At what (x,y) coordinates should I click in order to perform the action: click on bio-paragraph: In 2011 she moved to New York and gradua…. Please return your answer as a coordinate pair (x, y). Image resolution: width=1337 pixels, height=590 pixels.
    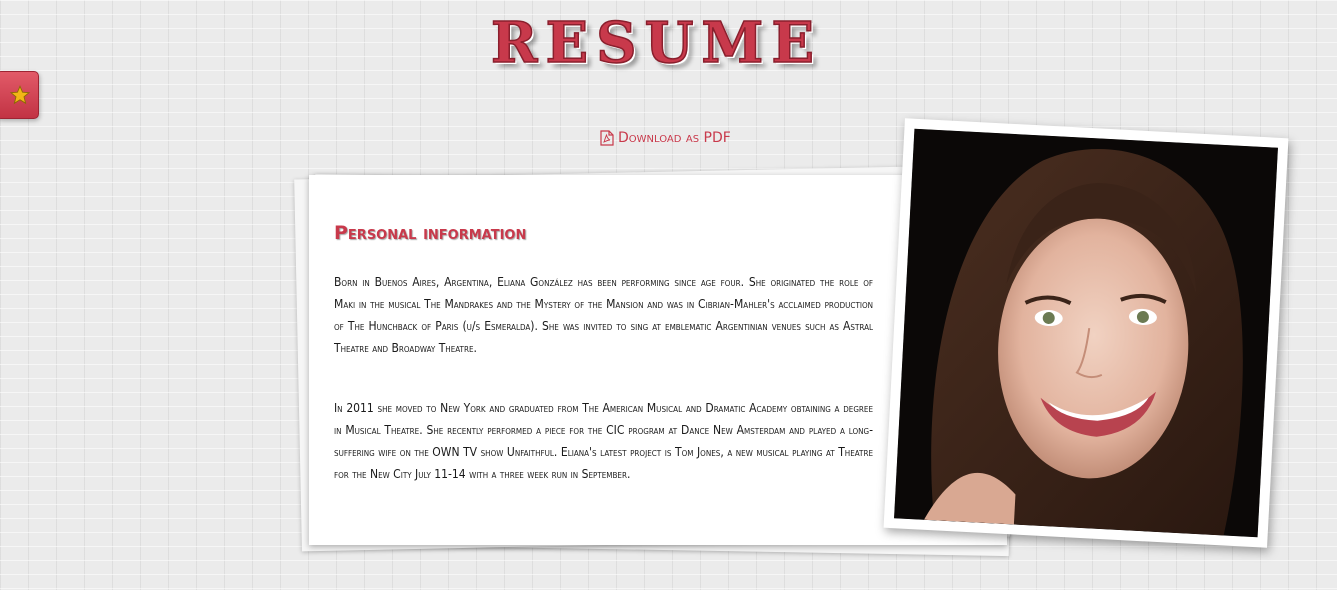
    Looking at the image, I should click on (603, 441).